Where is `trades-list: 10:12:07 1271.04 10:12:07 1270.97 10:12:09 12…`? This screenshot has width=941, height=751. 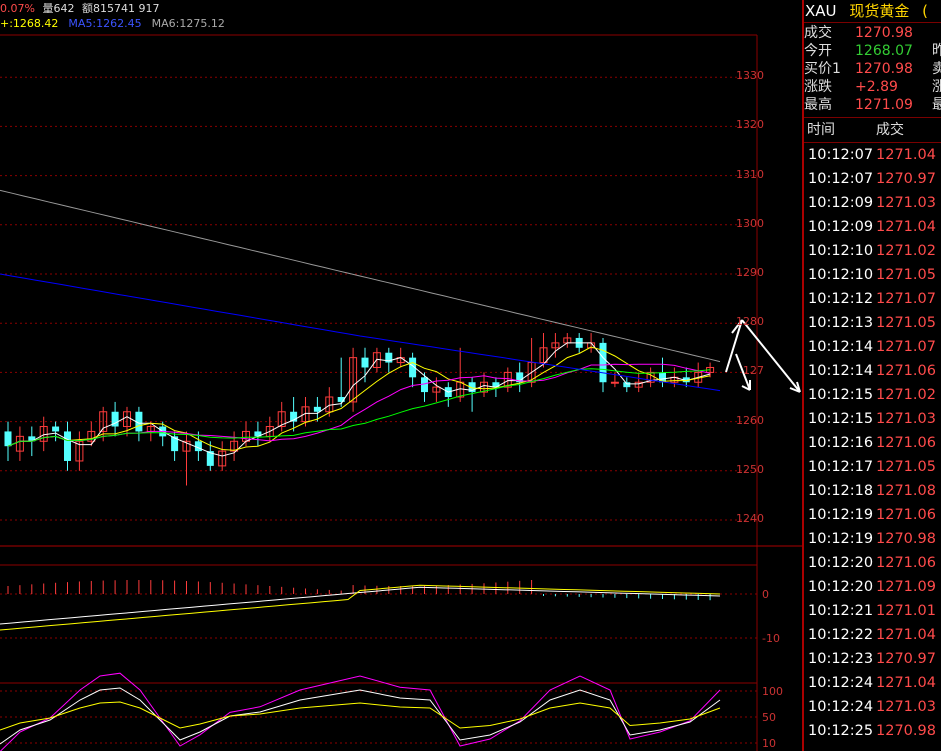
trades-list: 10:12:07 1271.04 10:12:07 1270.97 10:12:09 12… is located at coordinates (872, 443).